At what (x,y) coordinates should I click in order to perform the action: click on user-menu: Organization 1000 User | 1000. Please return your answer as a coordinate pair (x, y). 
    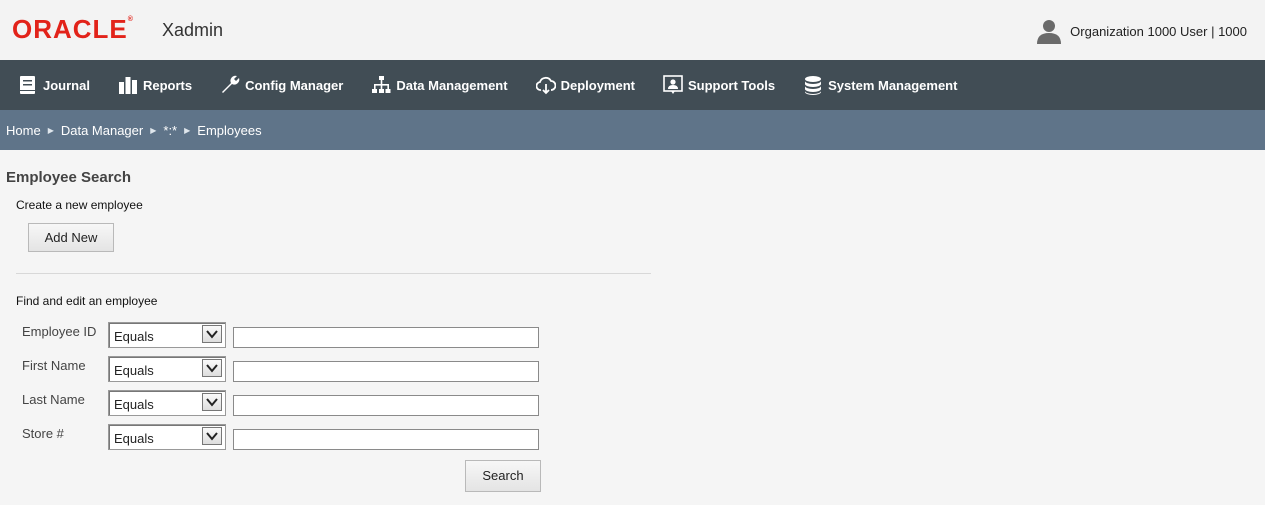
    Looking at the image, I should click on (1141, 31).